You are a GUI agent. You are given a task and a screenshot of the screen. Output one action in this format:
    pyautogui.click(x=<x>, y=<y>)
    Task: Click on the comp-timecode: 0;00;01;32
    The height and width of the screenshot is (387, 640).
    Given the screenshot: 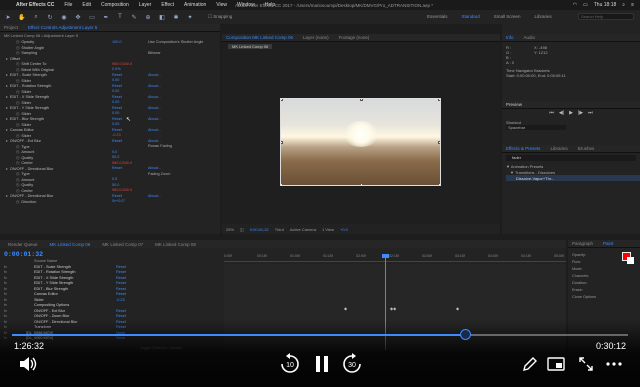 What is the action you would take?
    pyautogui.click(x=259, y=229)
    